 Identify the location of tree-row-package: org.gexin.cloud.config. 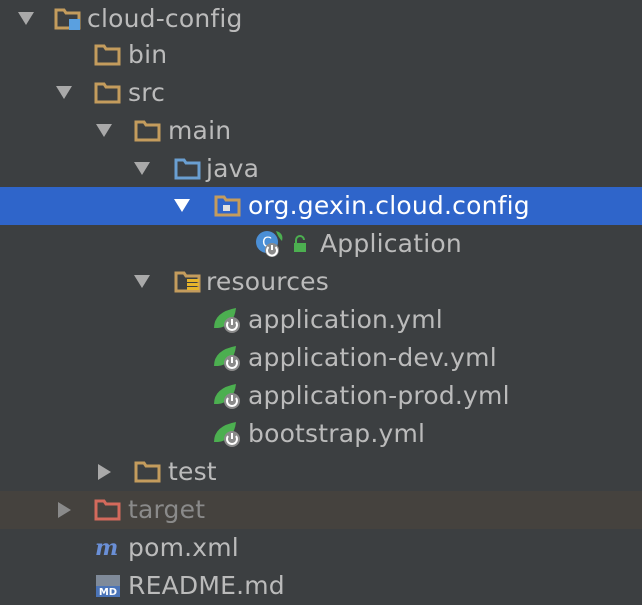
(321, 206).